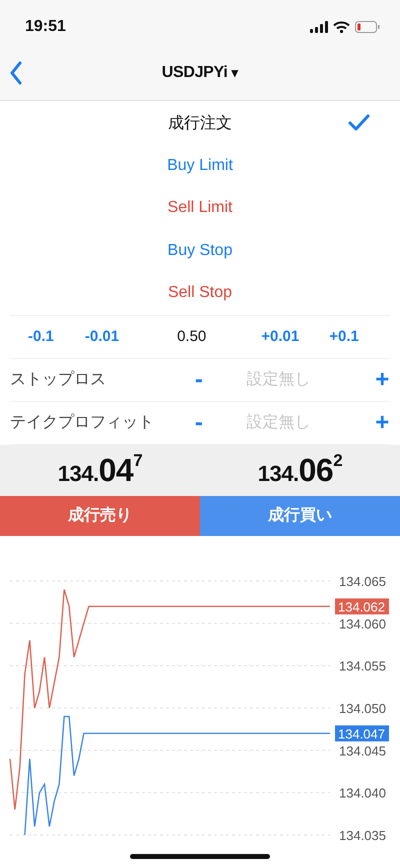 This screenshot has height=865, width=400. I want to click on axis-tick-label: 134.055, so click(362, 666).